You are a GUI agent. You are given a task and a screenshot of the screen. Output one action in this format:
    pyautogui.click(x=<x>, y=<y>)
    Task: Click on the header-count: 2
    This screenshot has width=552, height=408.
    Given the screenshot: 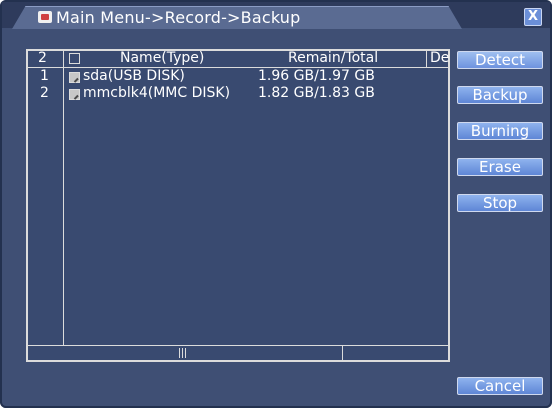 What is the action you would take?
    pyautogui.click(x=42, y=58)
    